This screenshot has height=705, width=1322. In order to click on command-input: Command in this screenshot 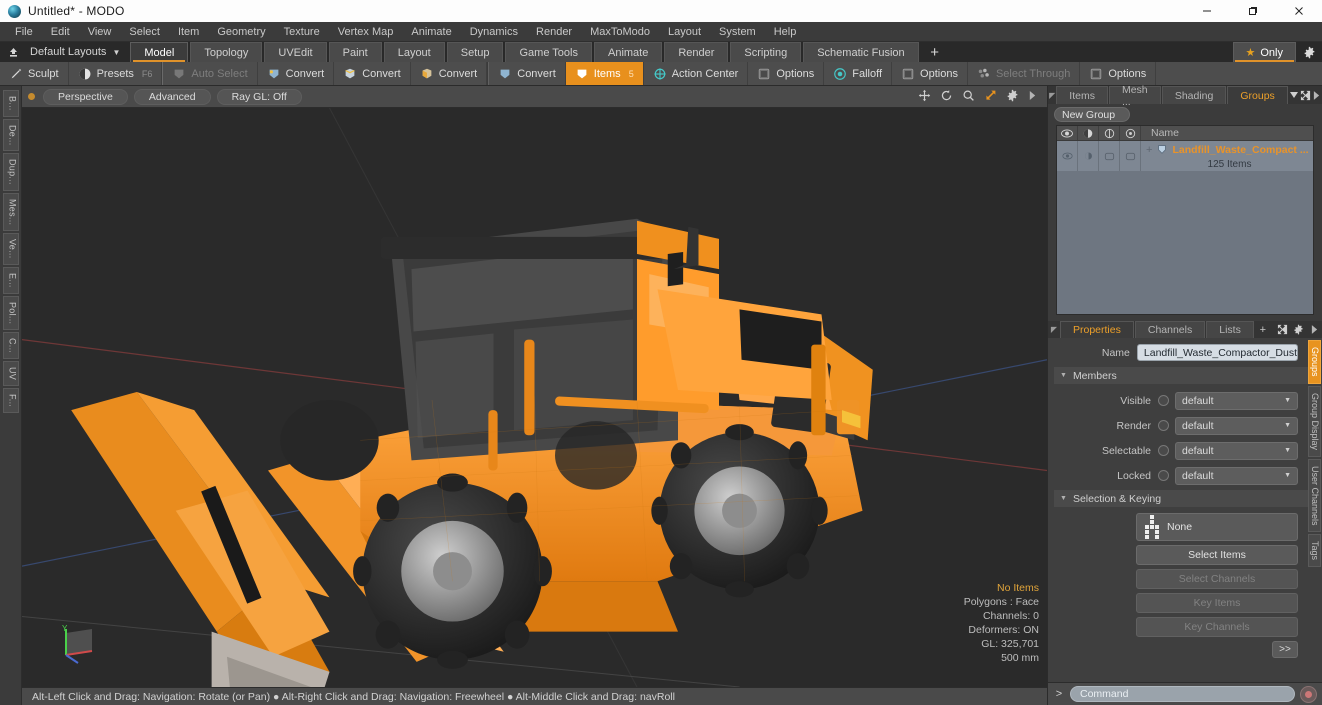, I will do `click(1182, 694)`.